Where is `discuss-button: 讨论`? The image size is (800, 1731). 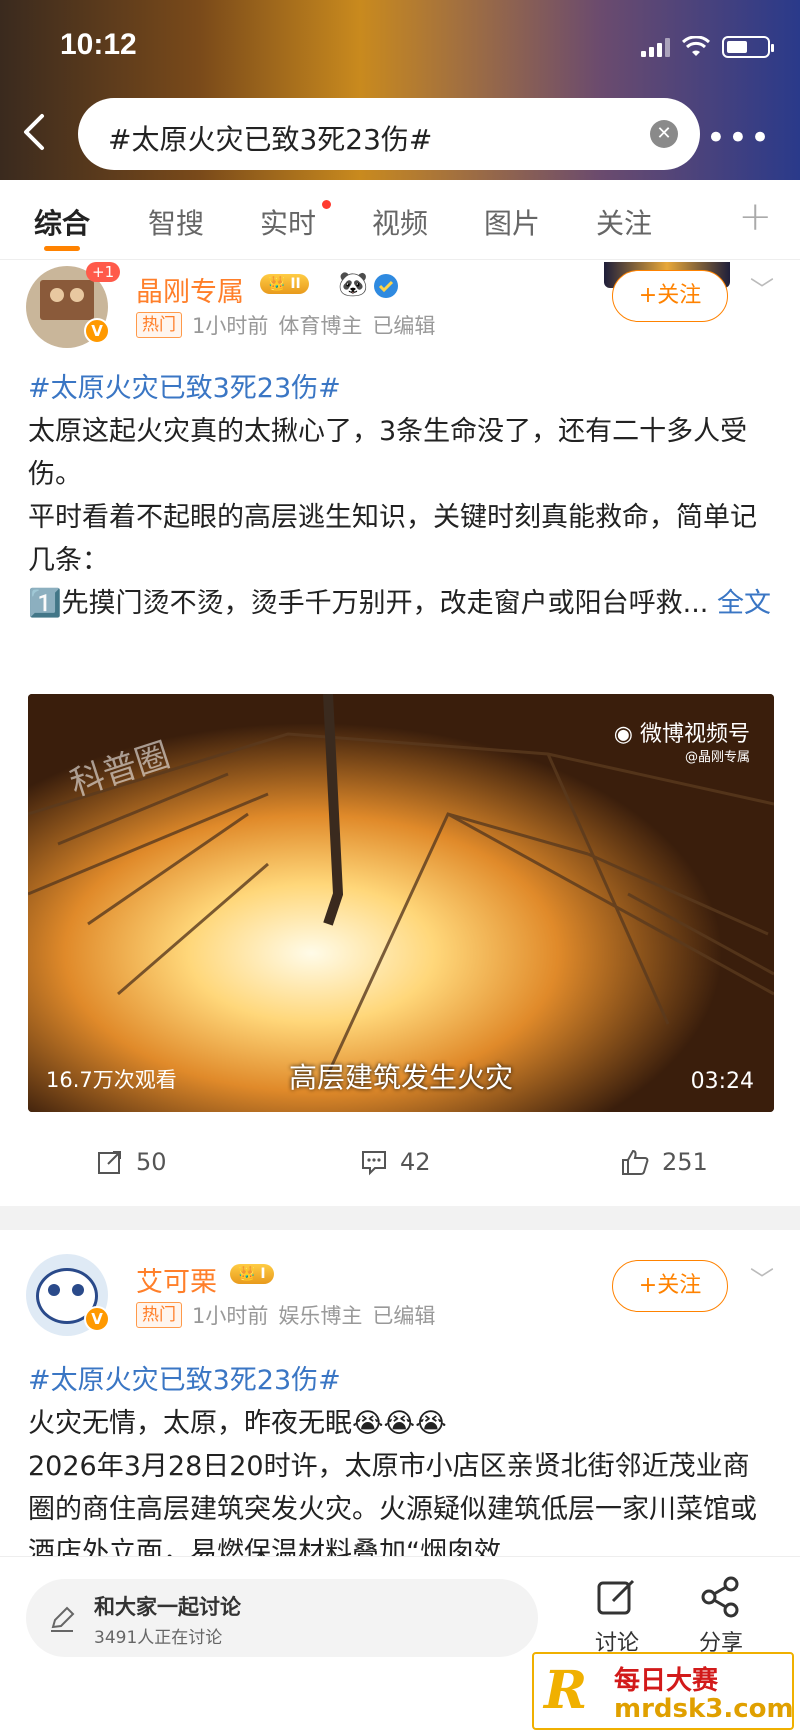 discuss-button: 讨论 is located at coordinates (617, 1616).